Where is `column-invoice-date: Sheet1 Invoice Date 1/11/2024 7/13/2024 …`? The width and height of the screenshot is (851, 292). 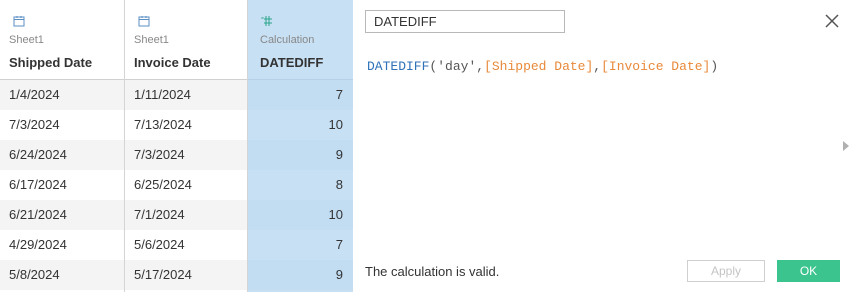
column-invoice-date: Sheet1 Invoice Date 1/11/2024 7/13/2024 … is located at coordinates (186, 146).